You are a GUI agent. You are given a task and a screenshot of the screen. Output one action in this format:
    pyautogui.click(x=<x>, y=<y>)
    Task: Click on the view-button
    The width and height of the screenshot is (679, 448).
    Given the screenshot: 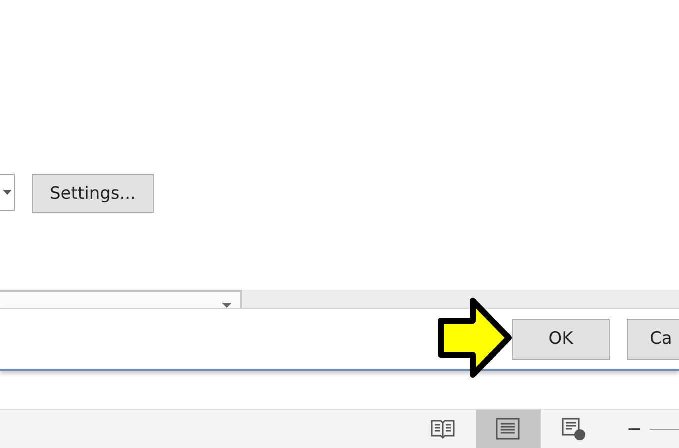 What is the action you would take?
    pyautogui.click(x=509, y=429)
    